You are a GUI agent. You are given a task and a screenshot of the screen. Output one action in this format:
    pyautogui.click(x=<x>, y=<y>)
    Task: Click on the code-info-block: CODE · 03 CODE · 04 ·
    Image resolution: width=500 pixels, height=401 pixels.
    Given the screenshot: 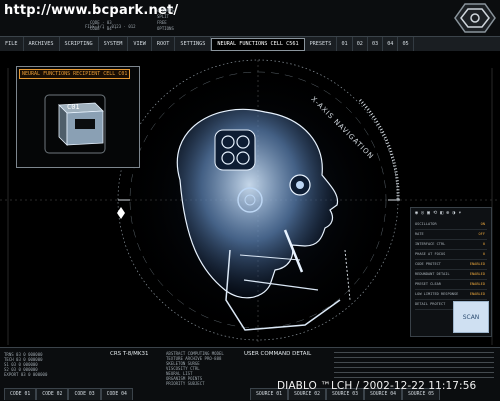 What is the action you would take?
    pyautogui.click(x=103, y=25)
    